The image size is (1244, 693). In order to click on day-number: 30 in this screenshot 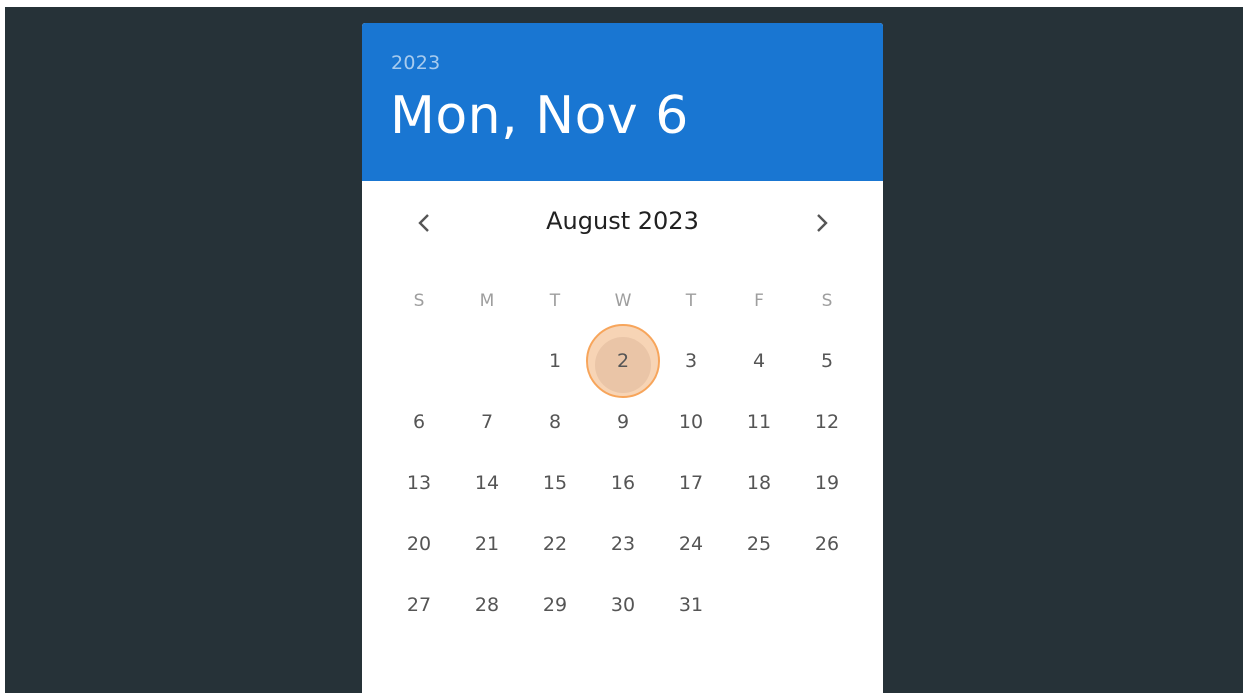, I will do `click(623, 604)`.